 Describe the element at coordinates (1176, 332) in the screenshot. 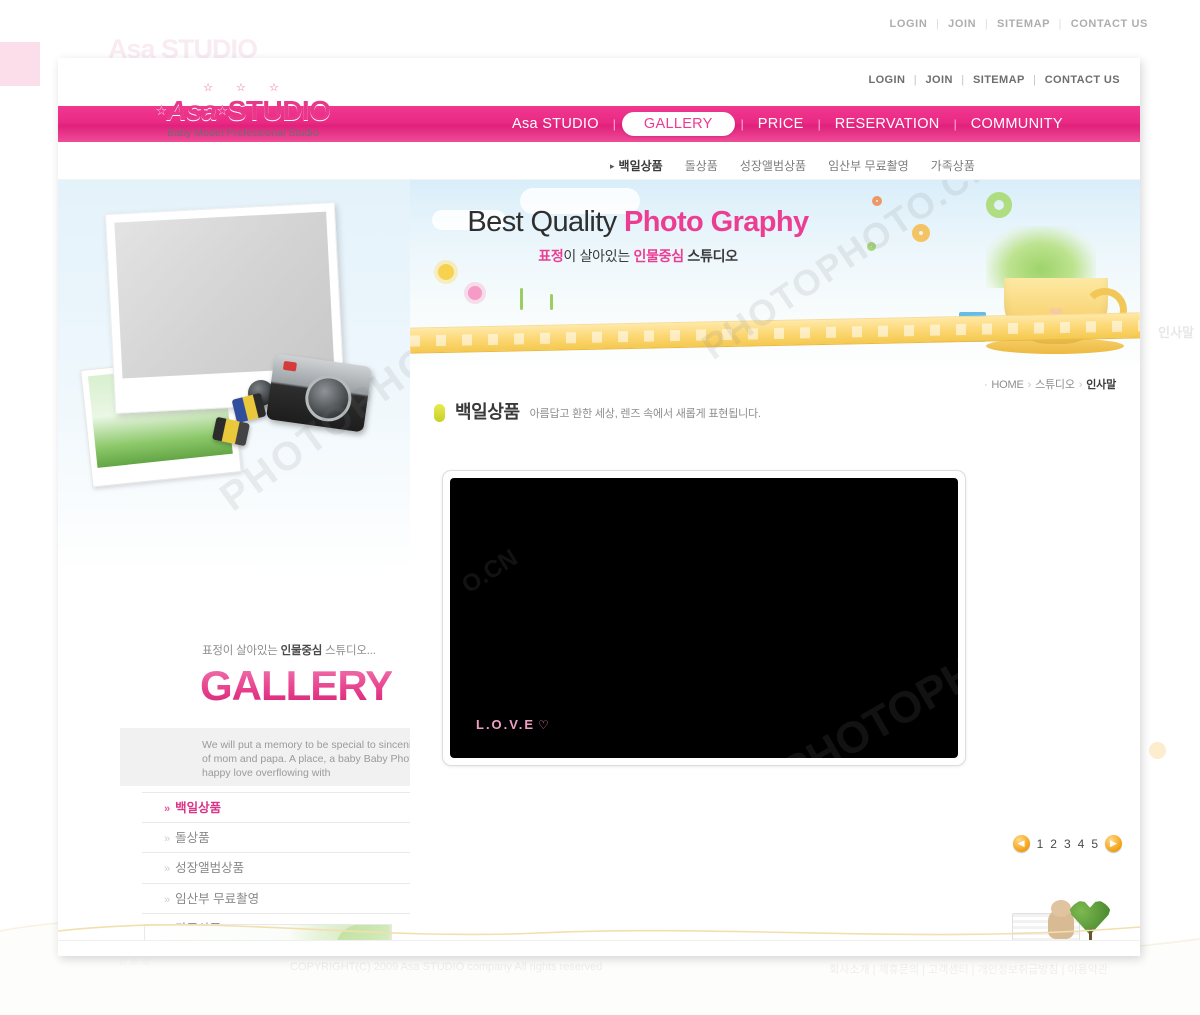

I see `ghost-breadcrumb-current: 인사말` at that location.